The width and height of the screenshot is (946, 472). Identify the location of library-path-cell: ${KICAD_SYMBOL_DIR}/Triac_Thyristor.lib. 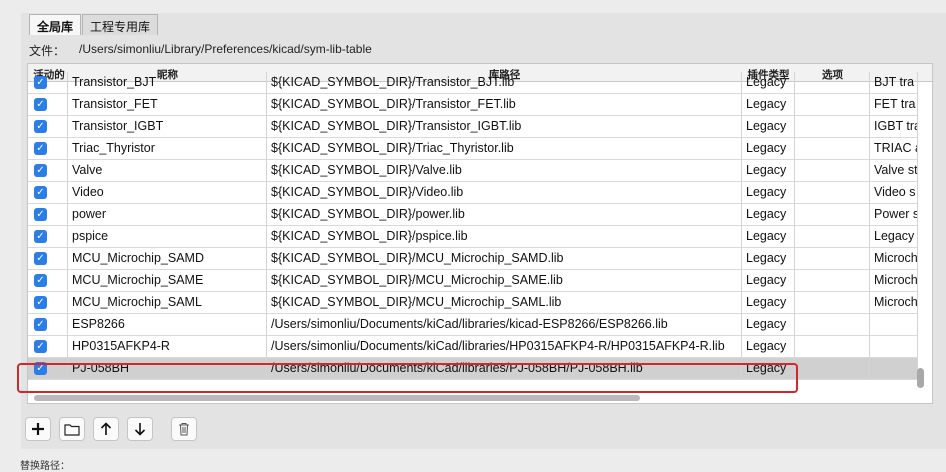
(504, 149).